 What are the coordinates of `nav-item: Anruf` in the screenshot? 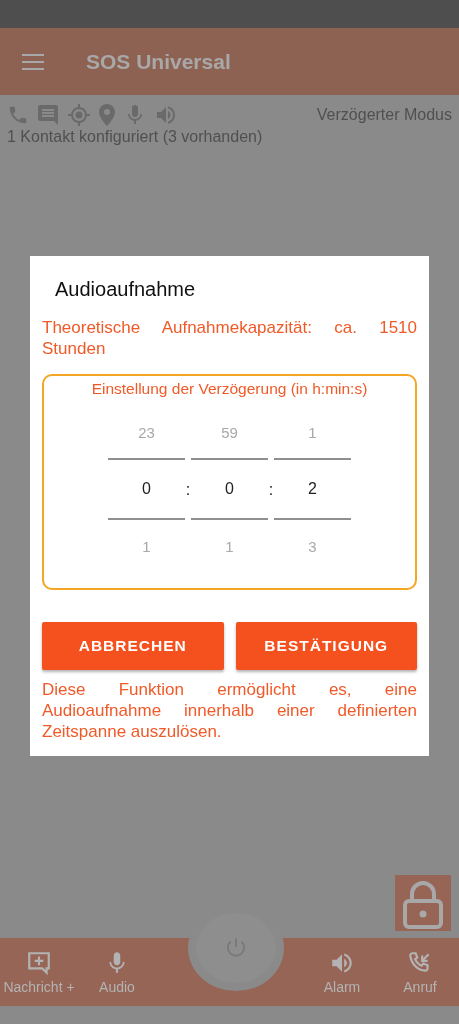 It's located at (420, 972).